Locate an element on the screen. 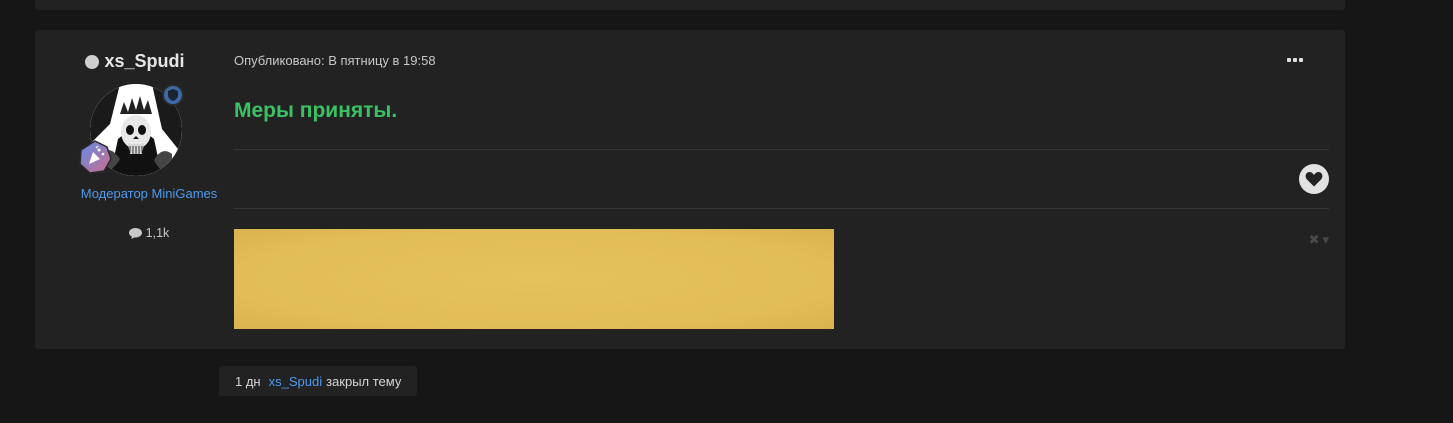  post-count-value: 1,1k is located at coordinates (157, 233).